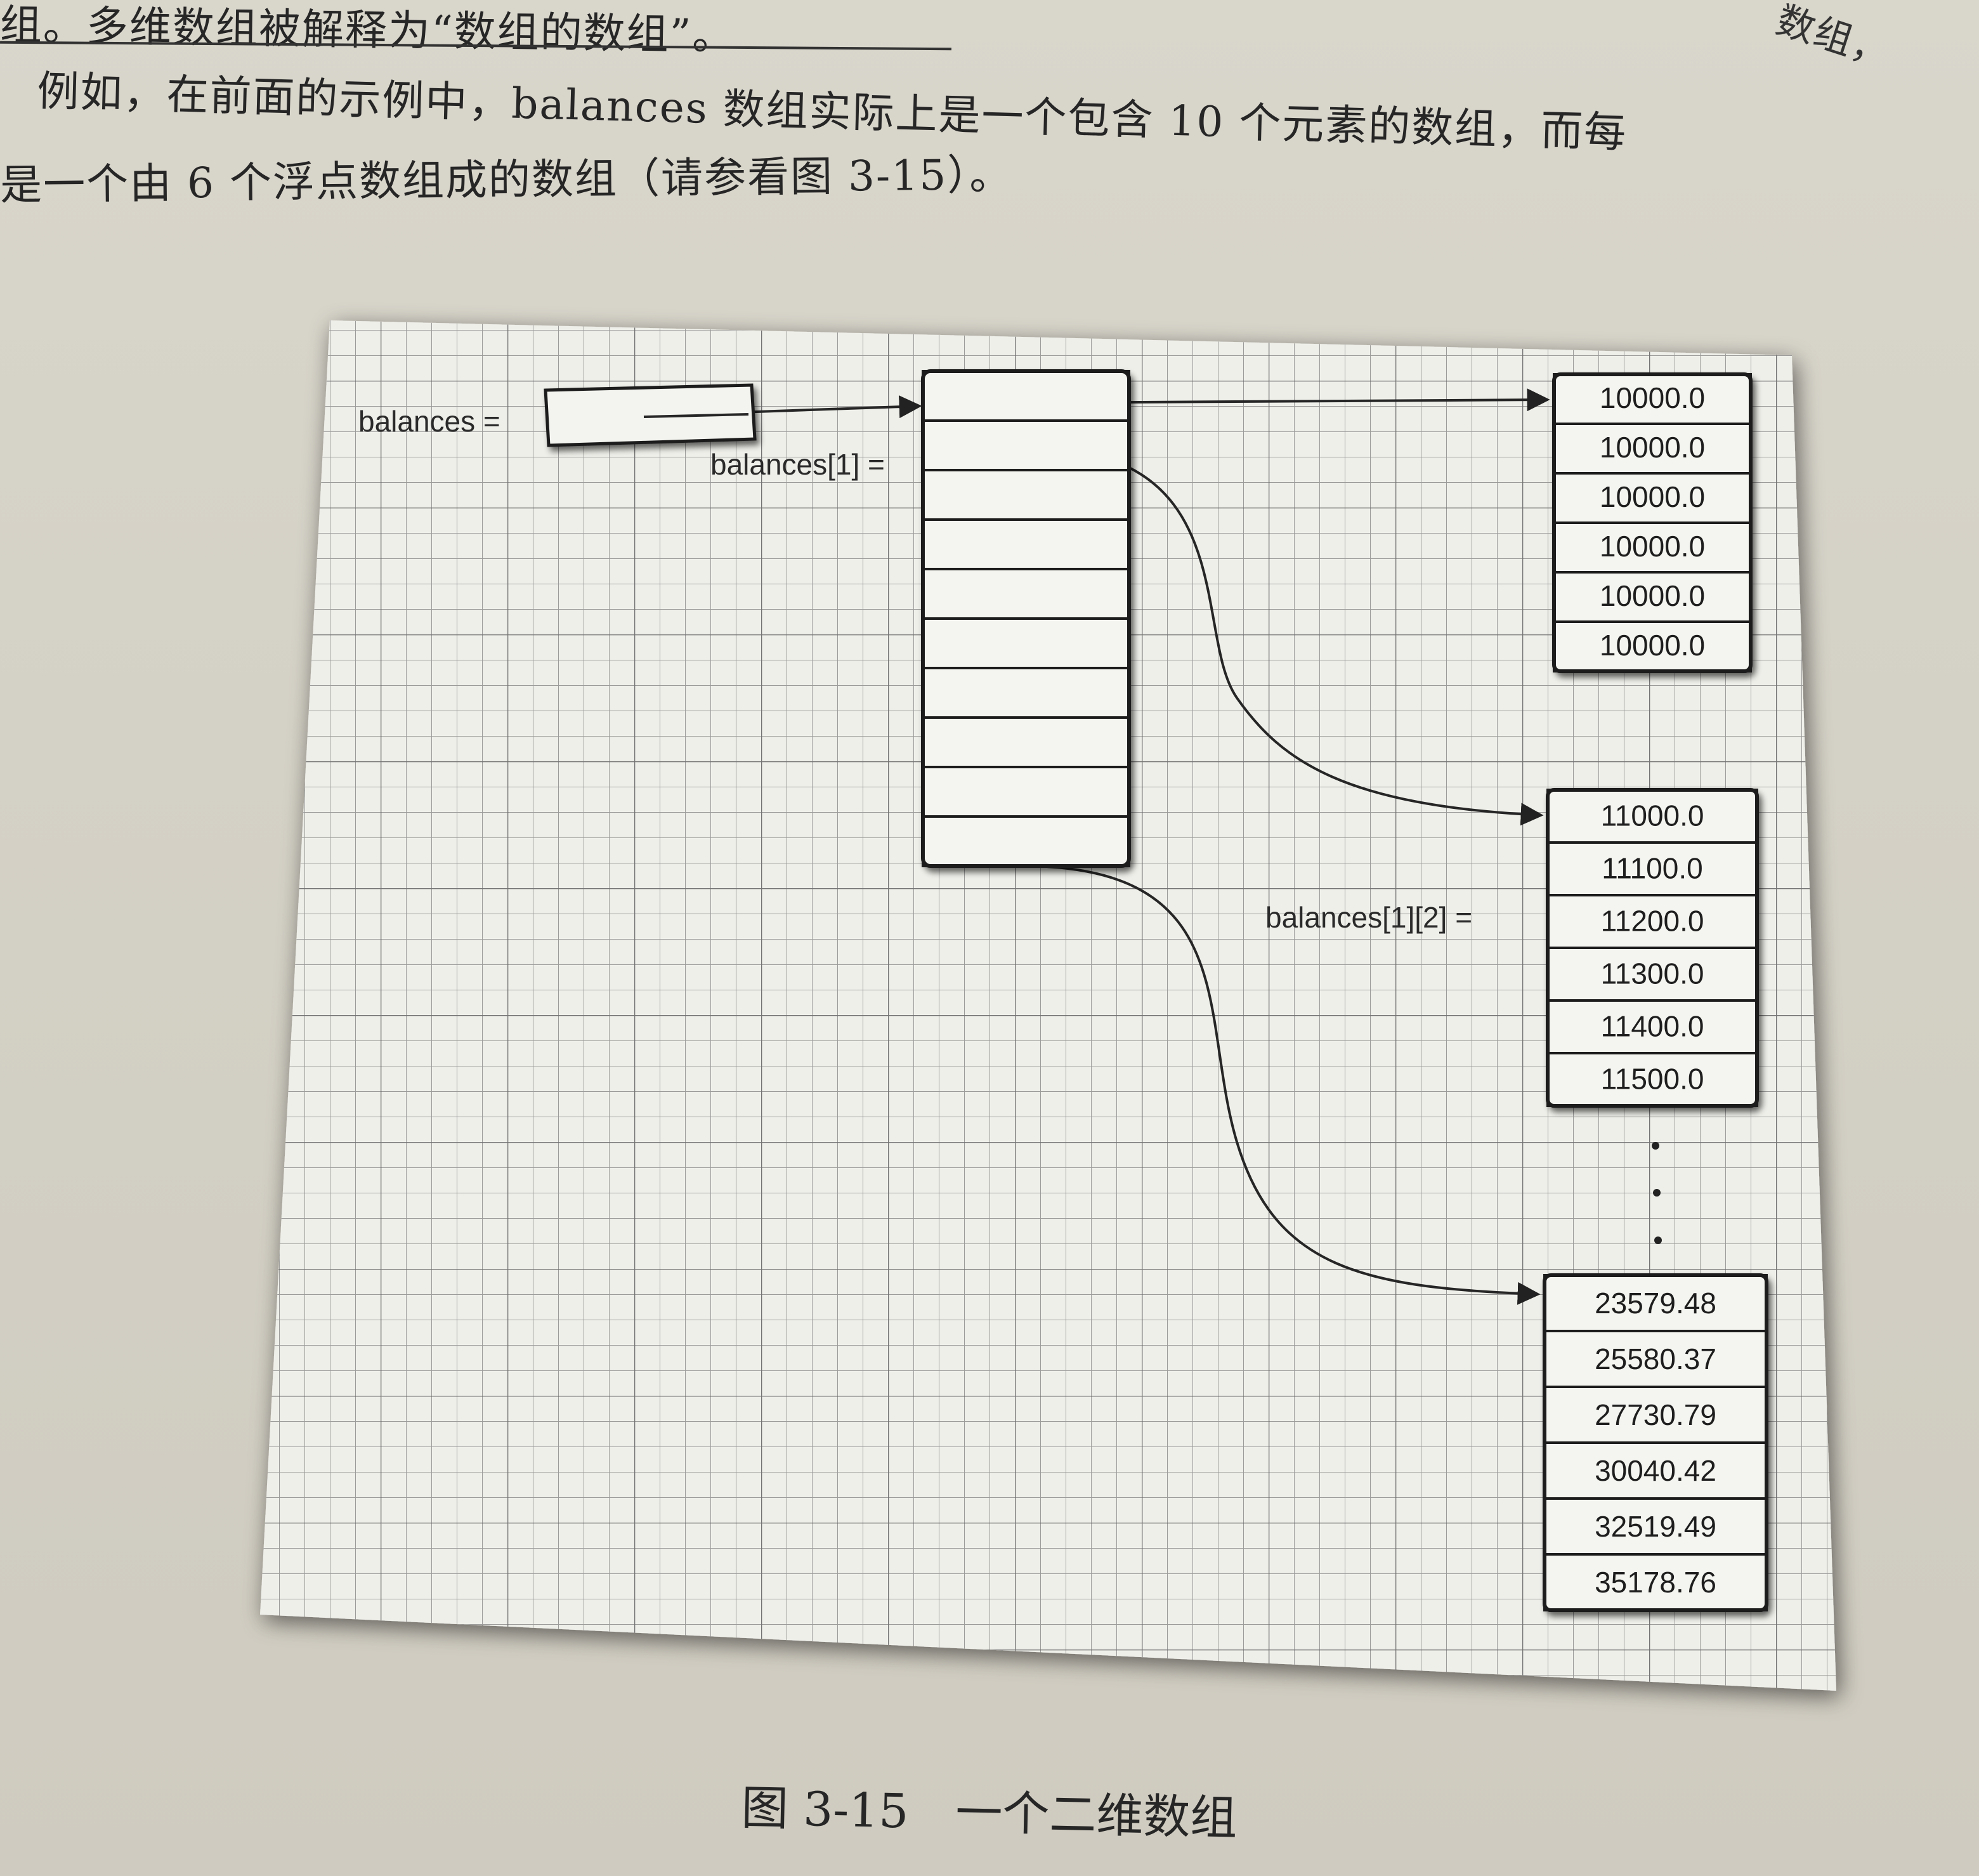  Describe the element at coordinates (429, 421) in the screenshot. I see `balances-label: balances =` at that location.